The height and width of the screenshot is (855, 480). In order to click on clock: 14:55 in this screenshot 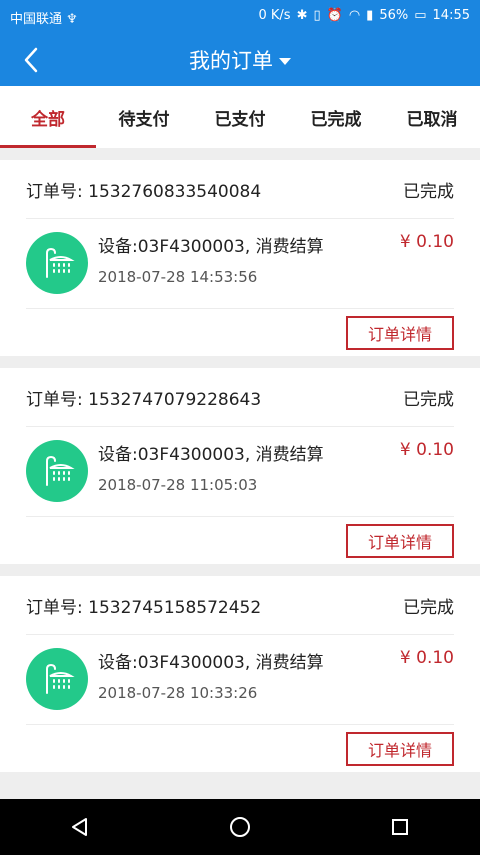, I will do `click(451, 15)`.